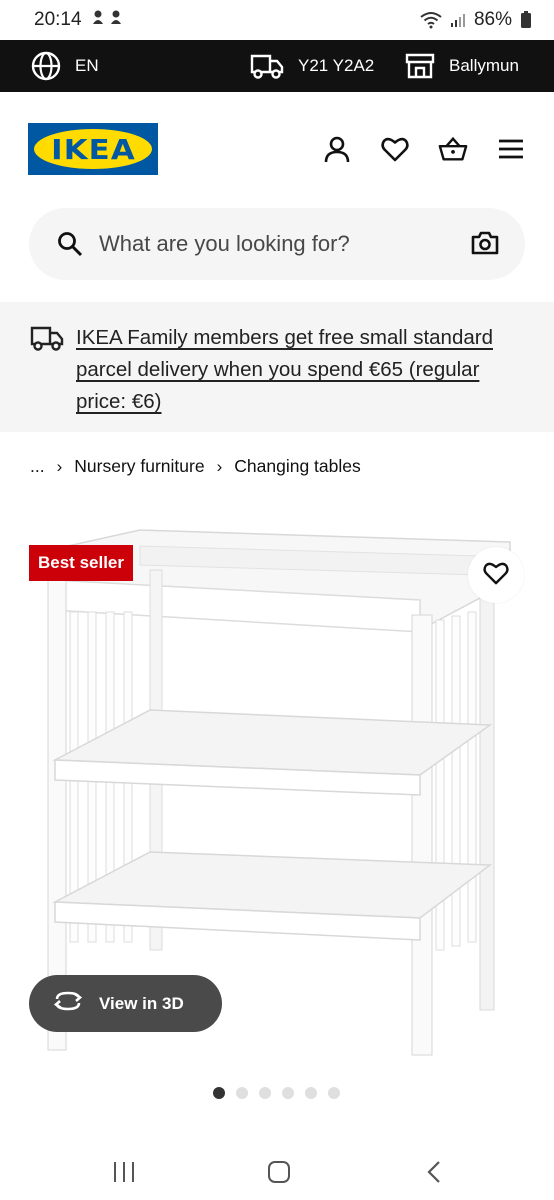 The width and height of the screenshot is (554, 1200). What do you see at coordinates (431, 20) in the screenshot?
I see `wifi-icon` at bounding box center [431, 20].